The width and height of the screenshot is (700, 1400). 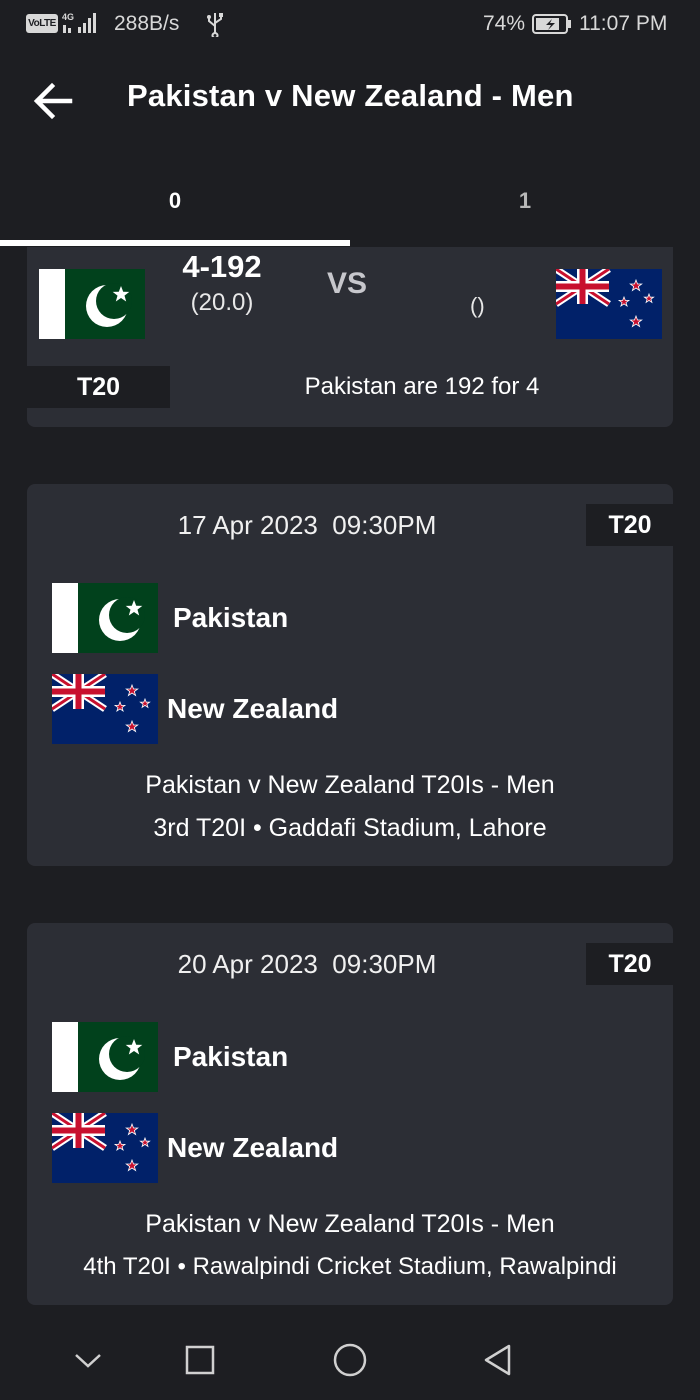 I want to click on tab-bar: 0 1, so click(x=350, y=208).